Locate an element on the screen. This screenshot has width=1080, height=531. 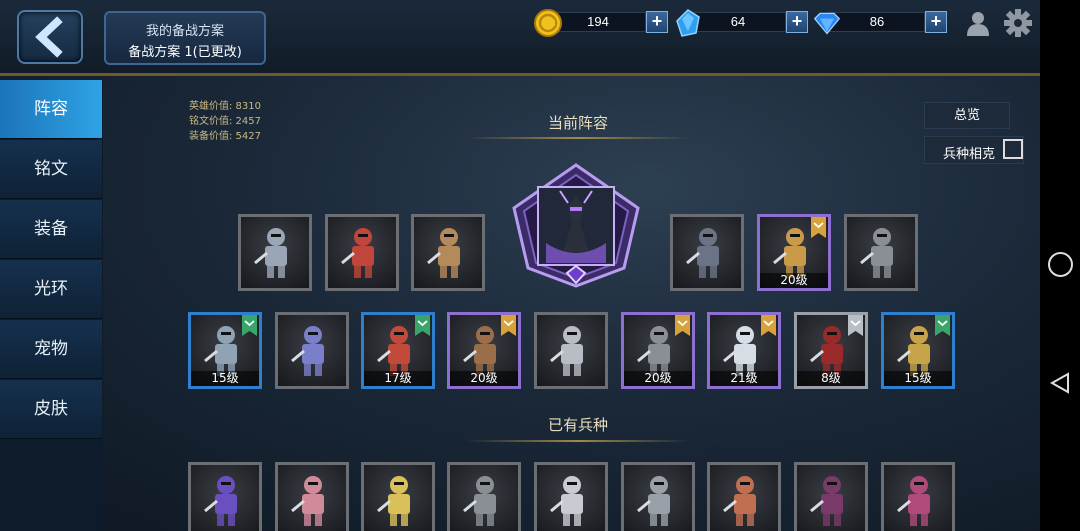
tab-lineup: 阵容 is located at coordinates (51, 109).